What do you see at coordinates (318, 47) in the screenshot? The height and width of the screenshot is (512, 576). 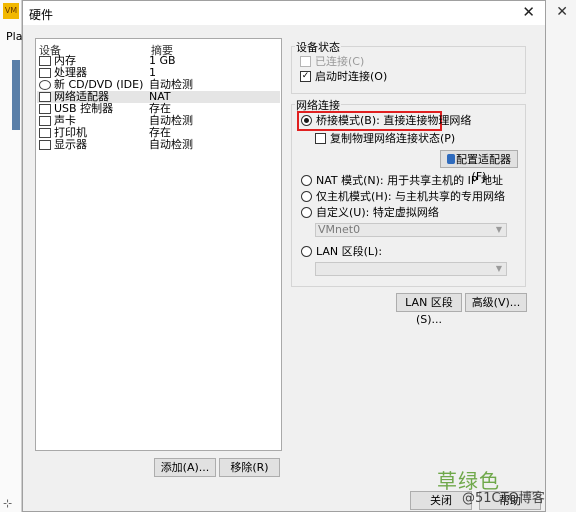 I see `device-status-title: 设备状态` at bounding box center [318, 47].